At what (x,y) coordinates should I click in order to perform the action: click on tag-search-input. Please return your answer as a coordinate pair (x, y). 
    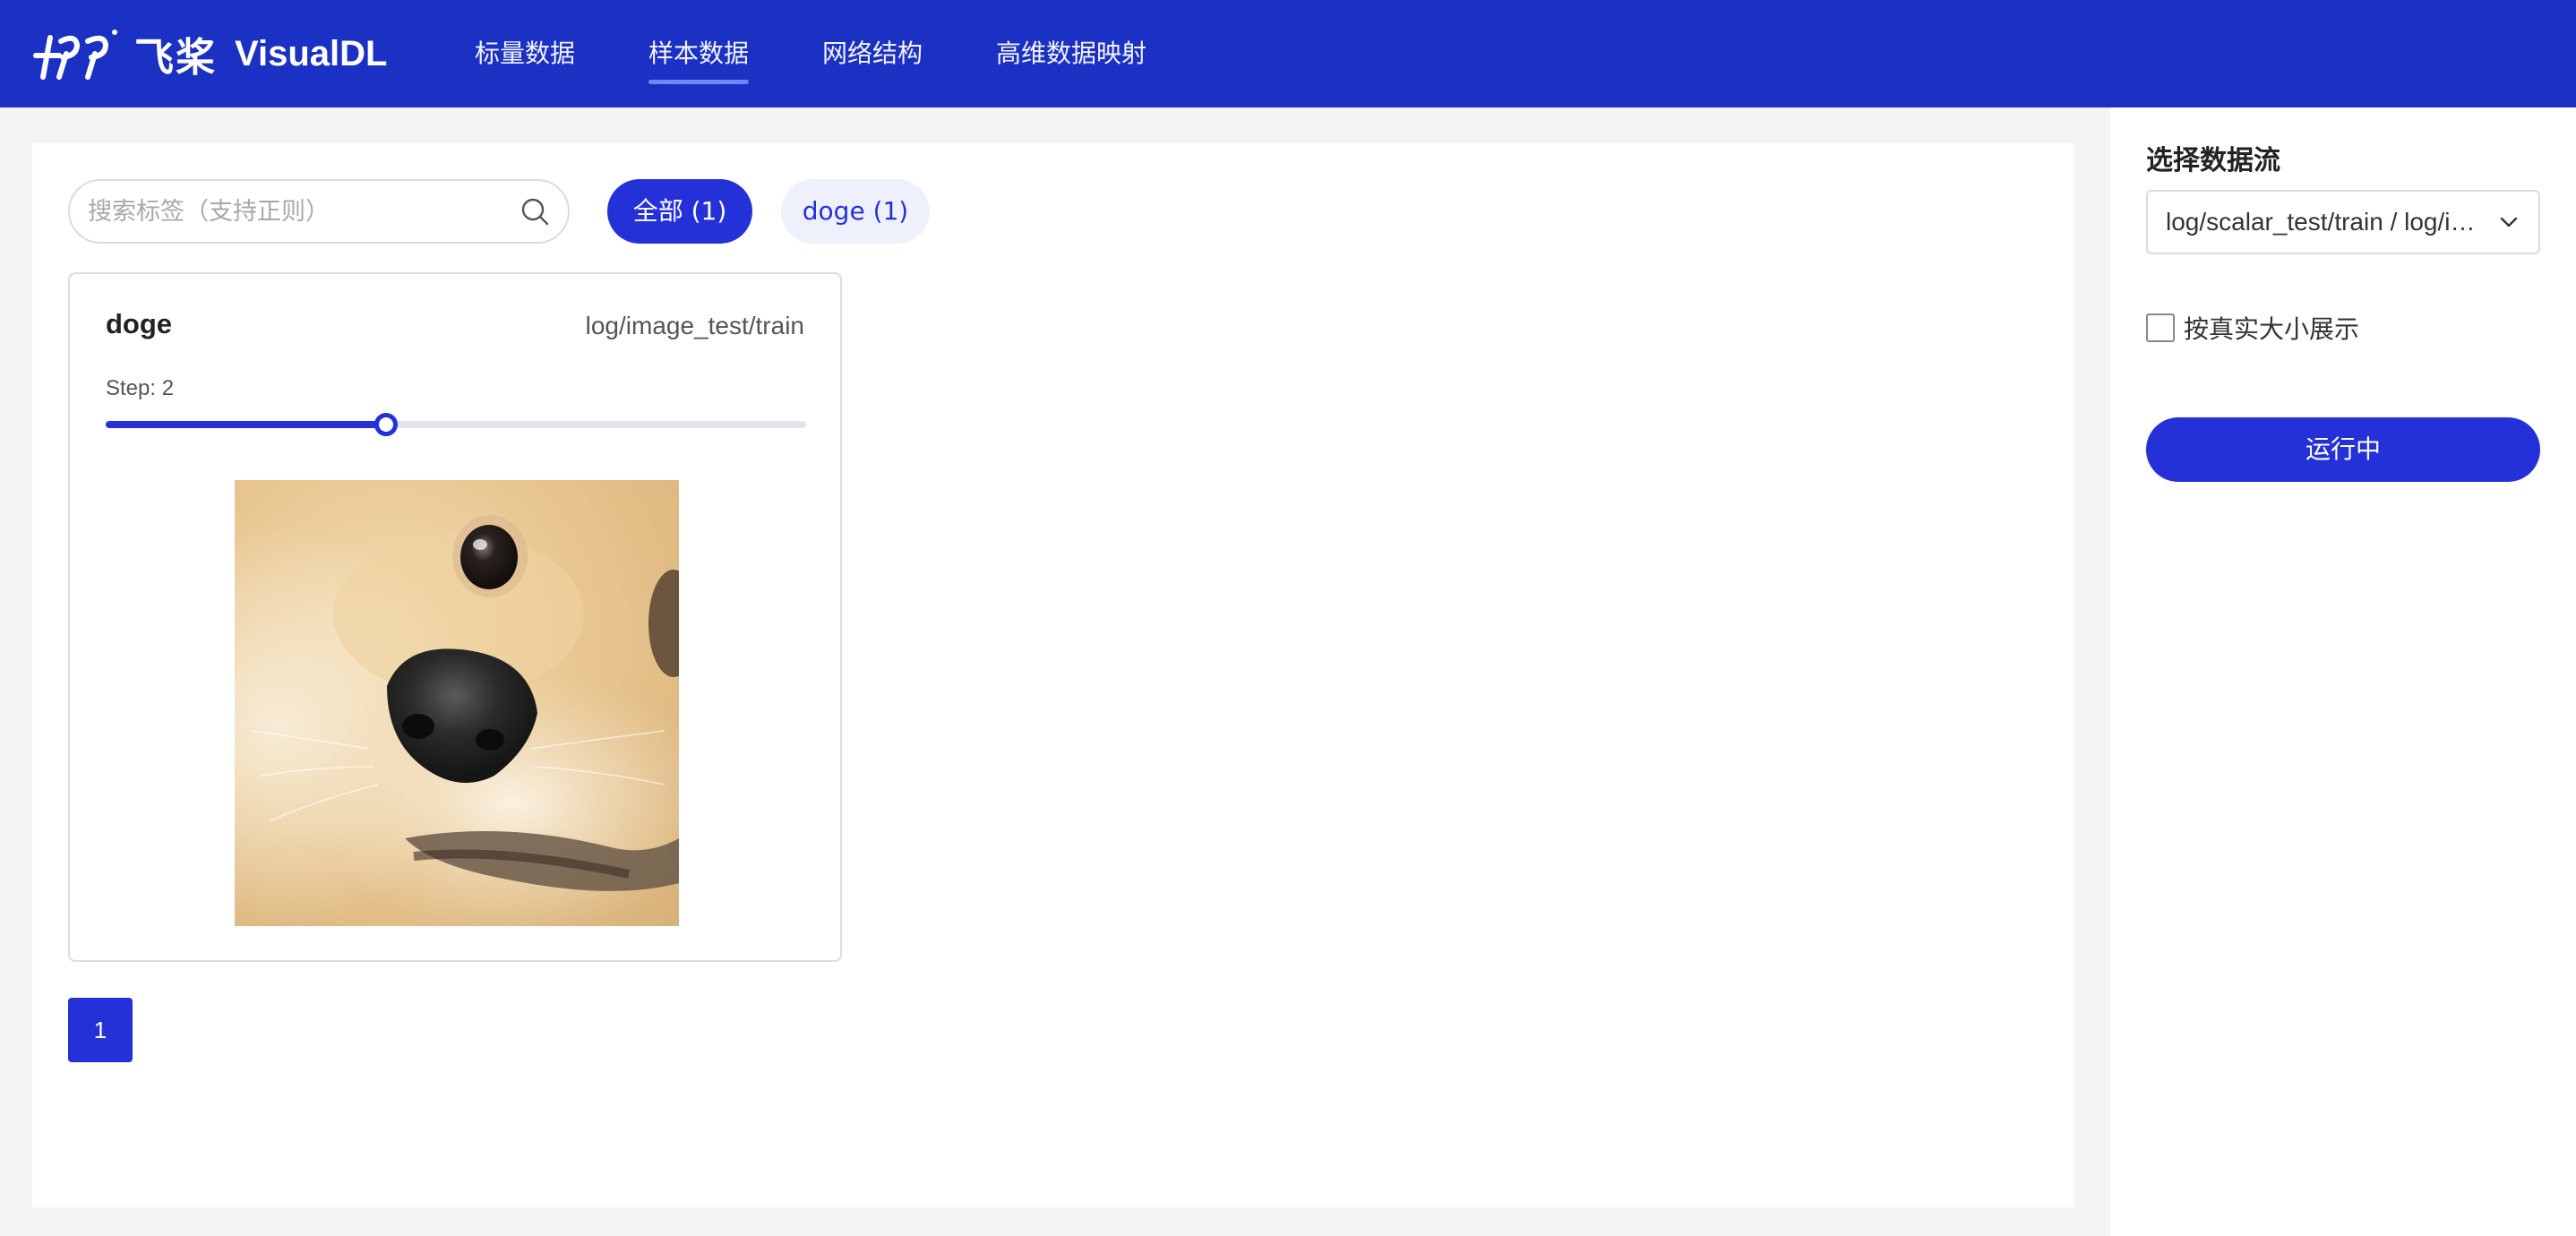
    Looking at the image, I should click on (303, 211).